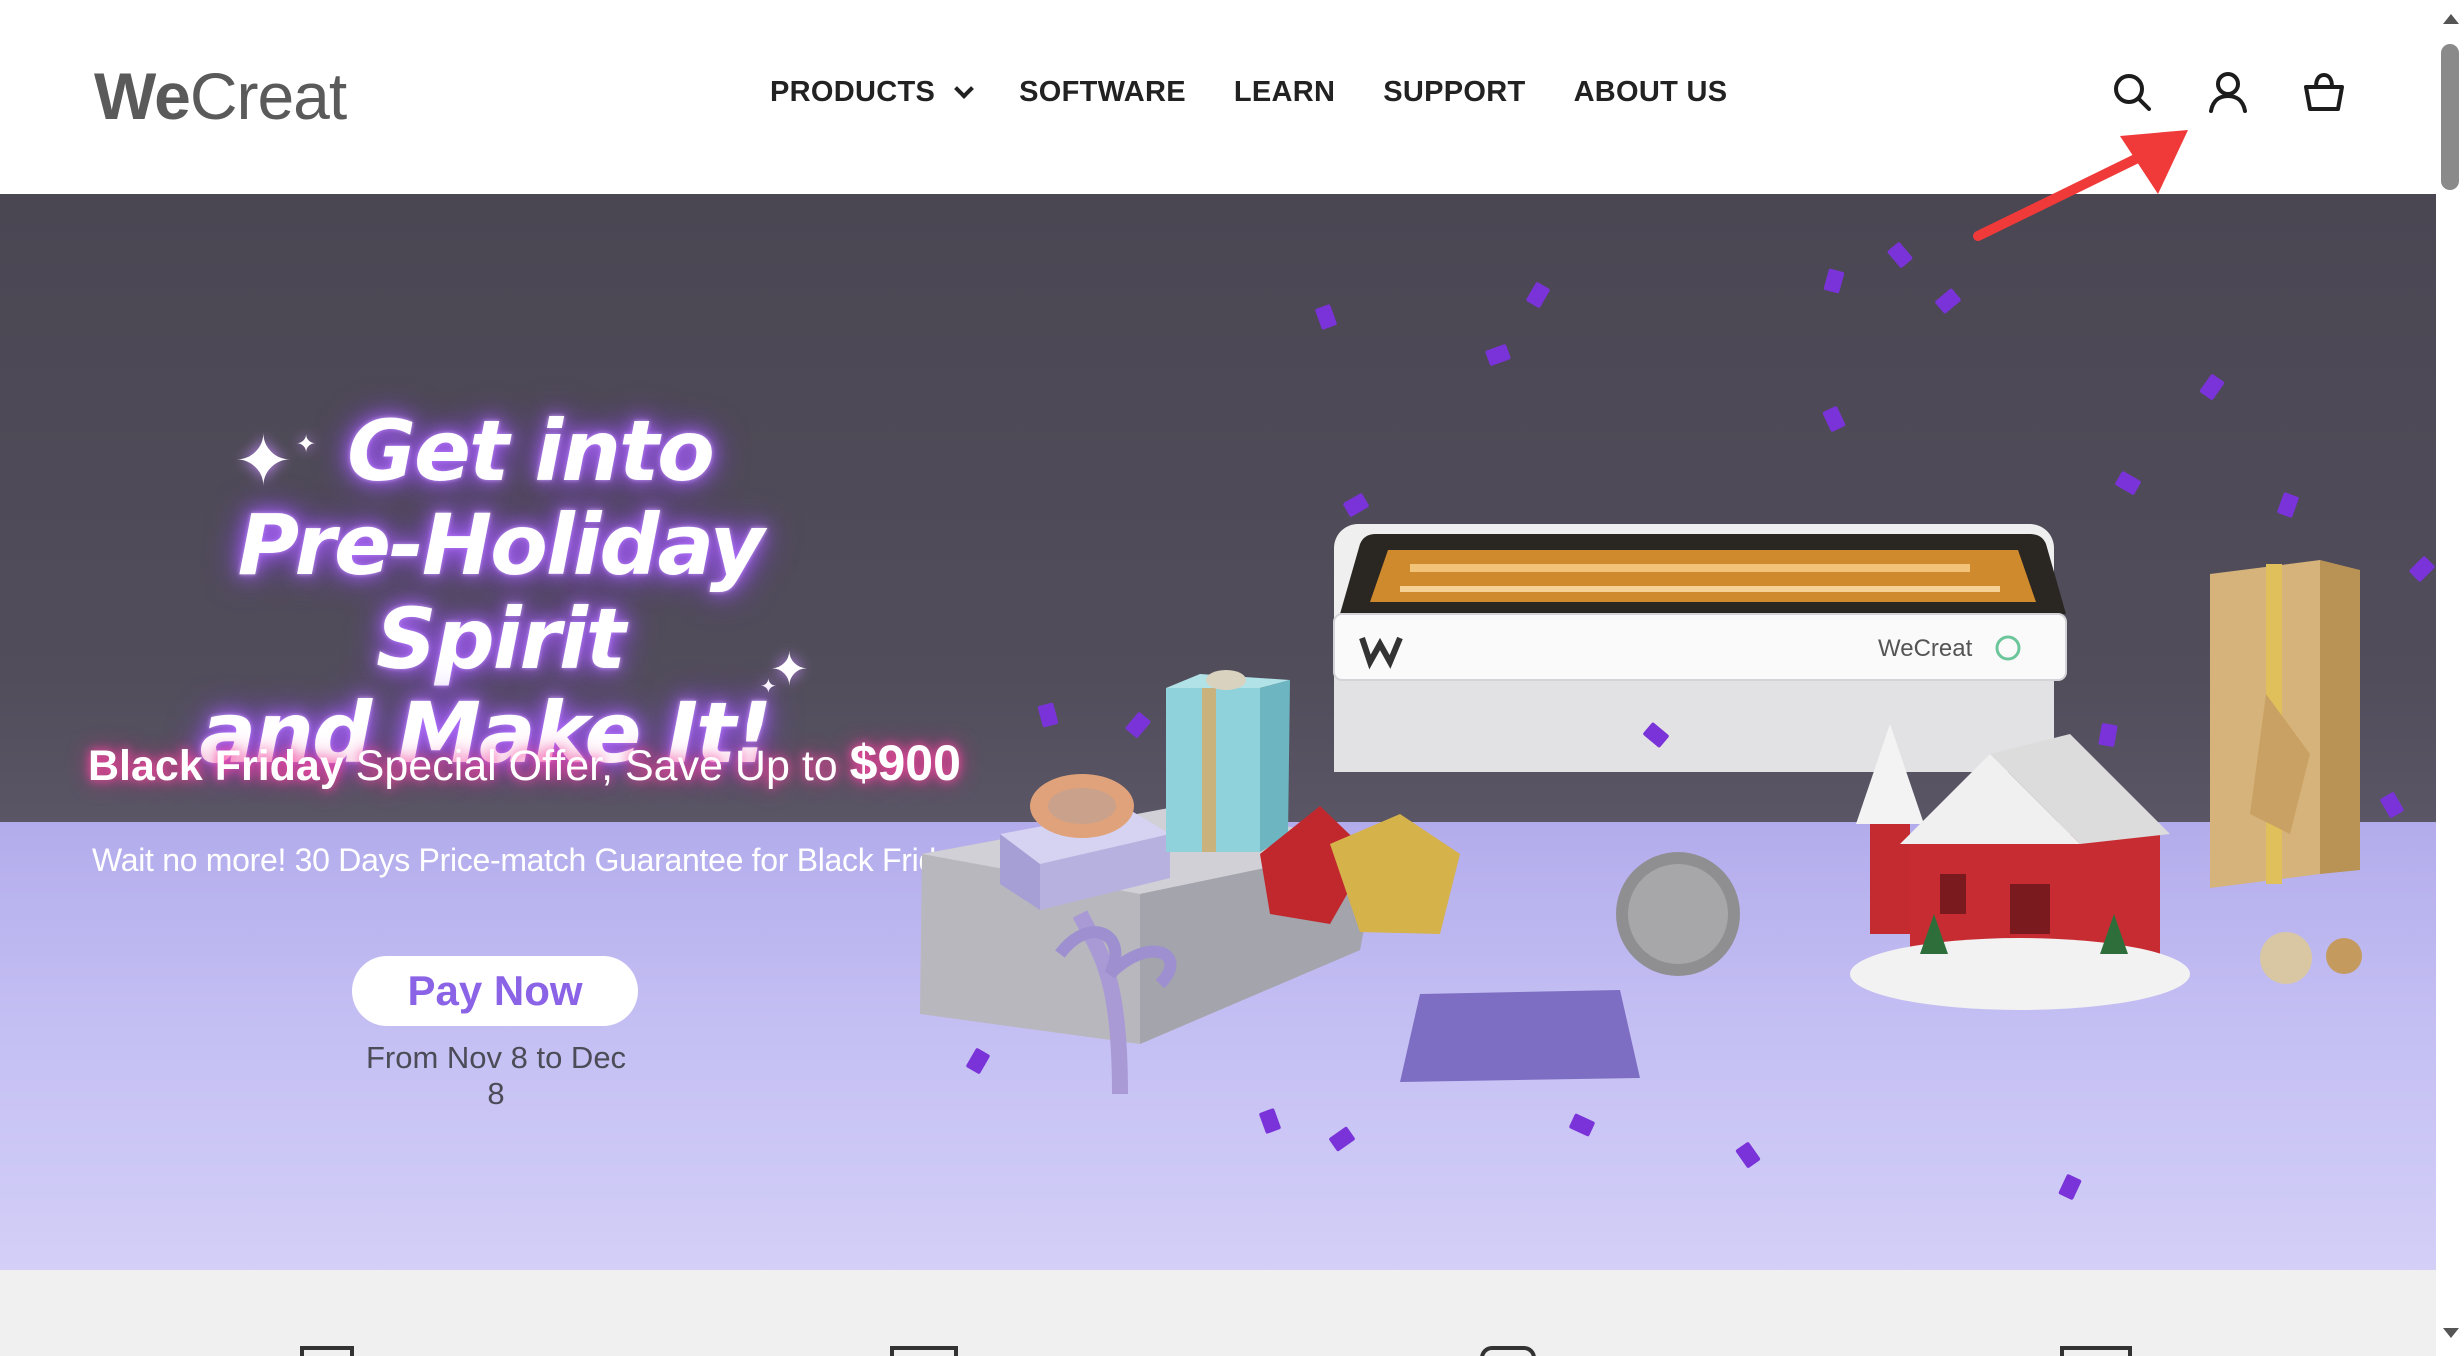  I want to click on lace-card, so click(1520, 1036).